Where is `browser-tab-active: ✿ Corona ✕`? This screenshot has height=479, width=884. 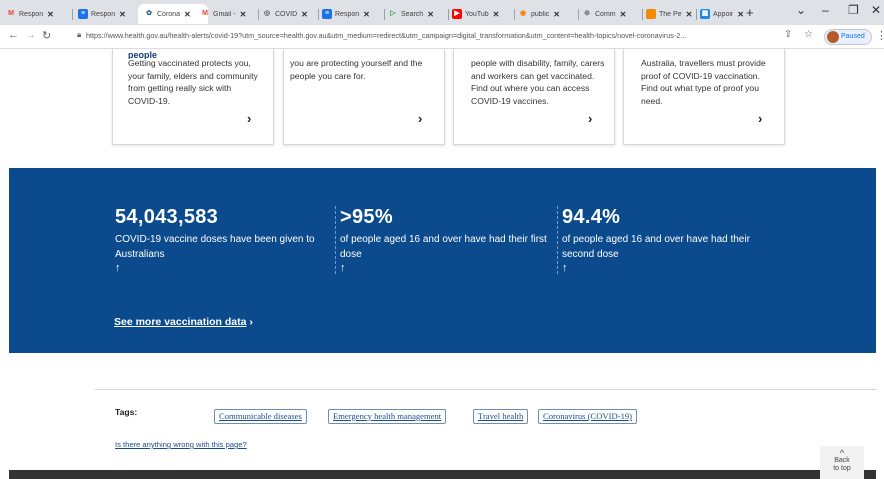
browser-tab-active: ✿ Corona ✕ is located at coordinates (173, 14).